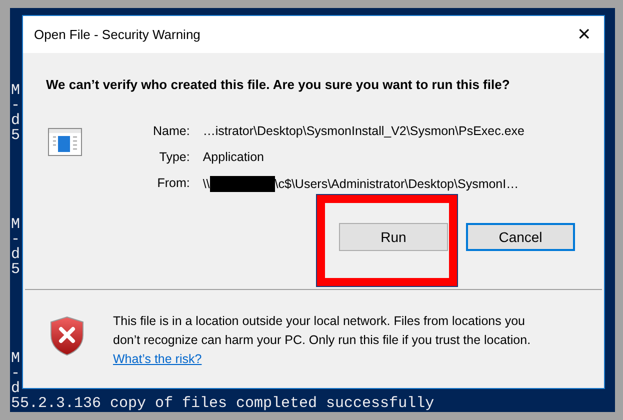 Image resolution: width=623 pixels, height=420 pixels. Describe the element at coordinates (322, 340) in the screenshot. I see `warning-message: This file is in a location outside your local network. Files from locations you don’t recognize can harm your PC. Only run this file if you trust the location. What’s the risk?` at that location.